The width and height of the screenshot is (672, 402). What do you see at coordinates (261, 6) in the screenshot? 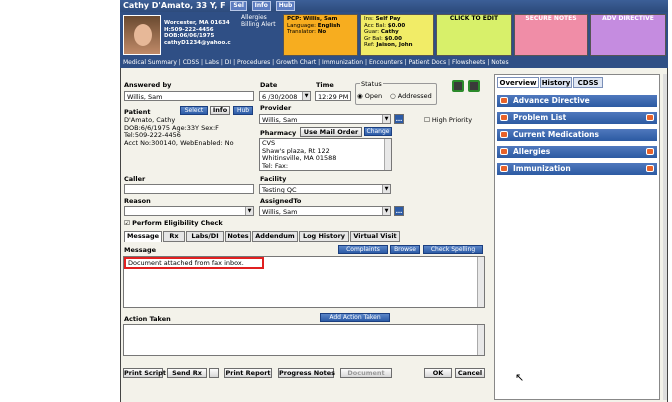
I see `info-button: Info` at bounding box center [261, 6].